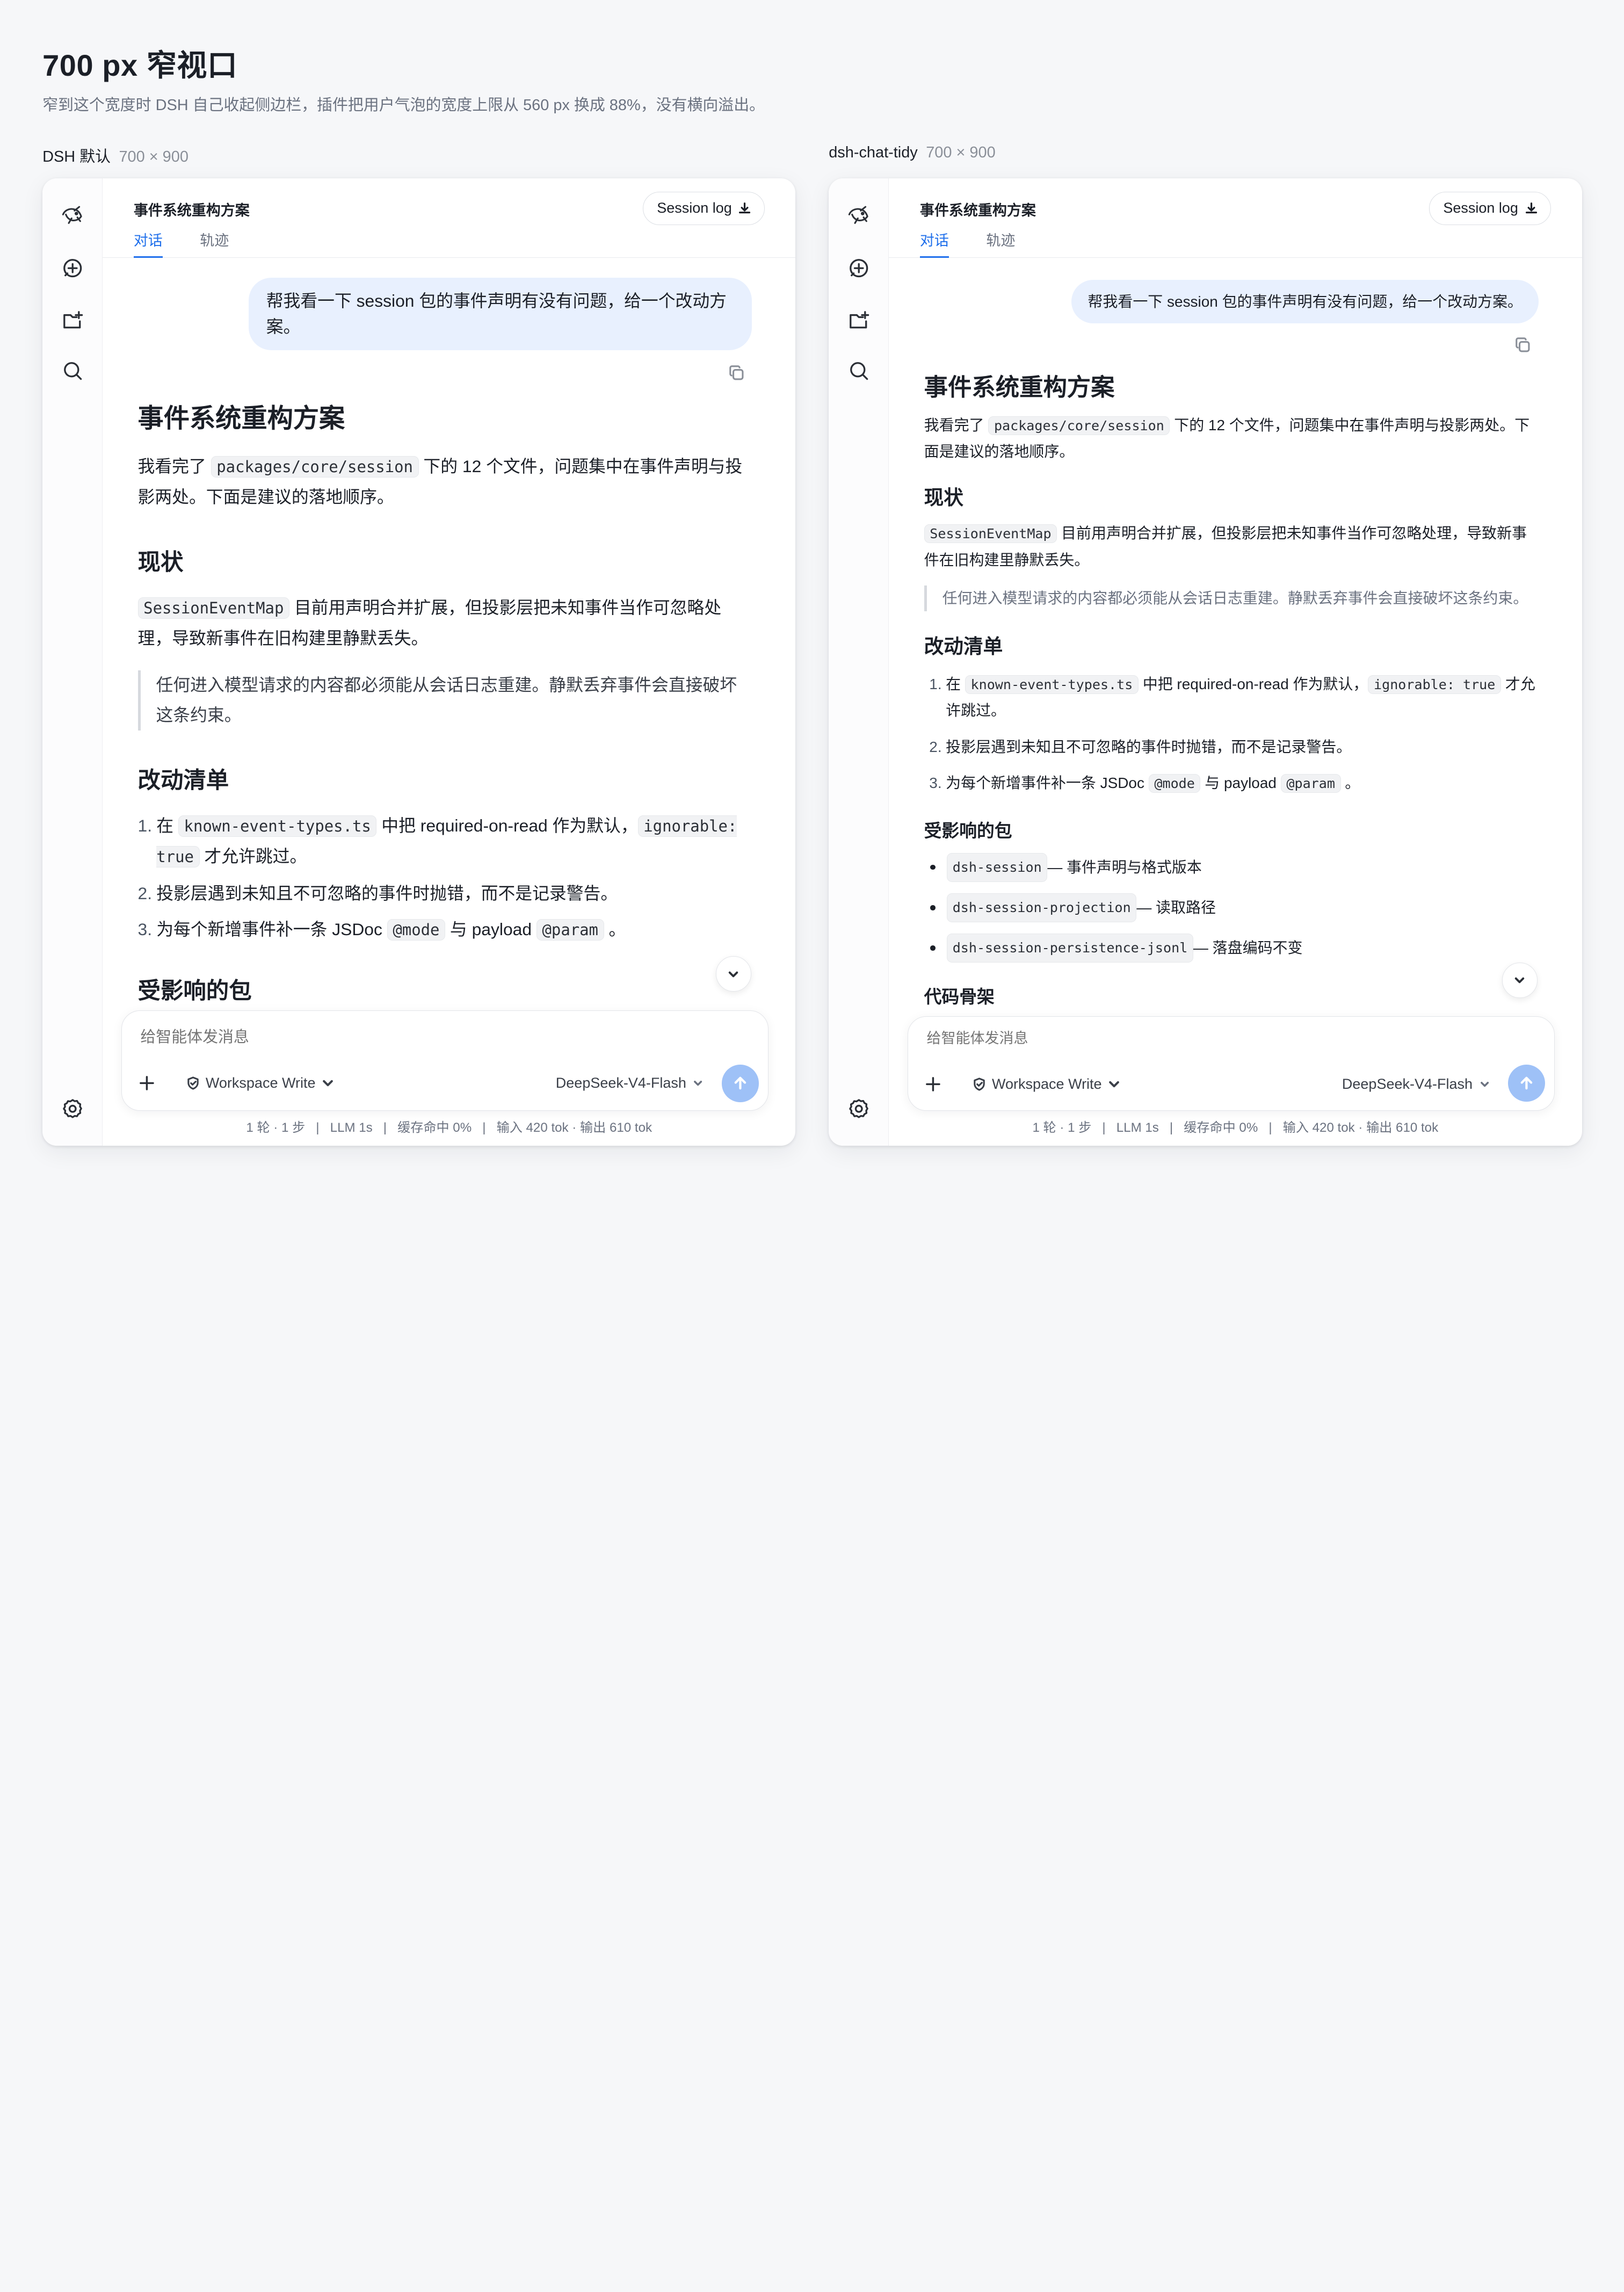 The image size is (1624, 2292). Describe the element at coordinates (620, 1083) in the screenshot. I see `model-label: DeepSeek-V4-Flash` at that location.